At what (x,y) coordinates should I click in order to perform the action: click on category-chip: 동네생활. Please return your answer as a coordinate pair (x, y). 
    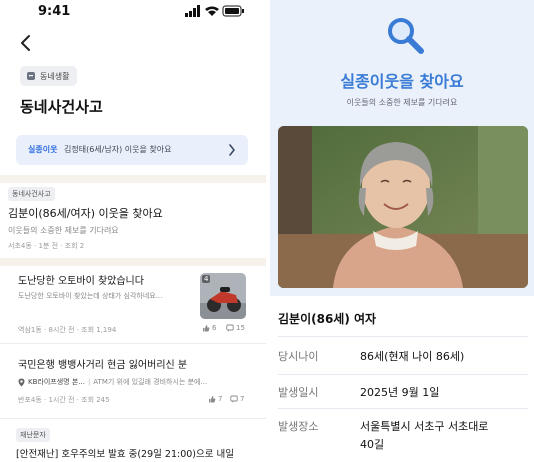
    Looking at the image, I should click on (49, 76).